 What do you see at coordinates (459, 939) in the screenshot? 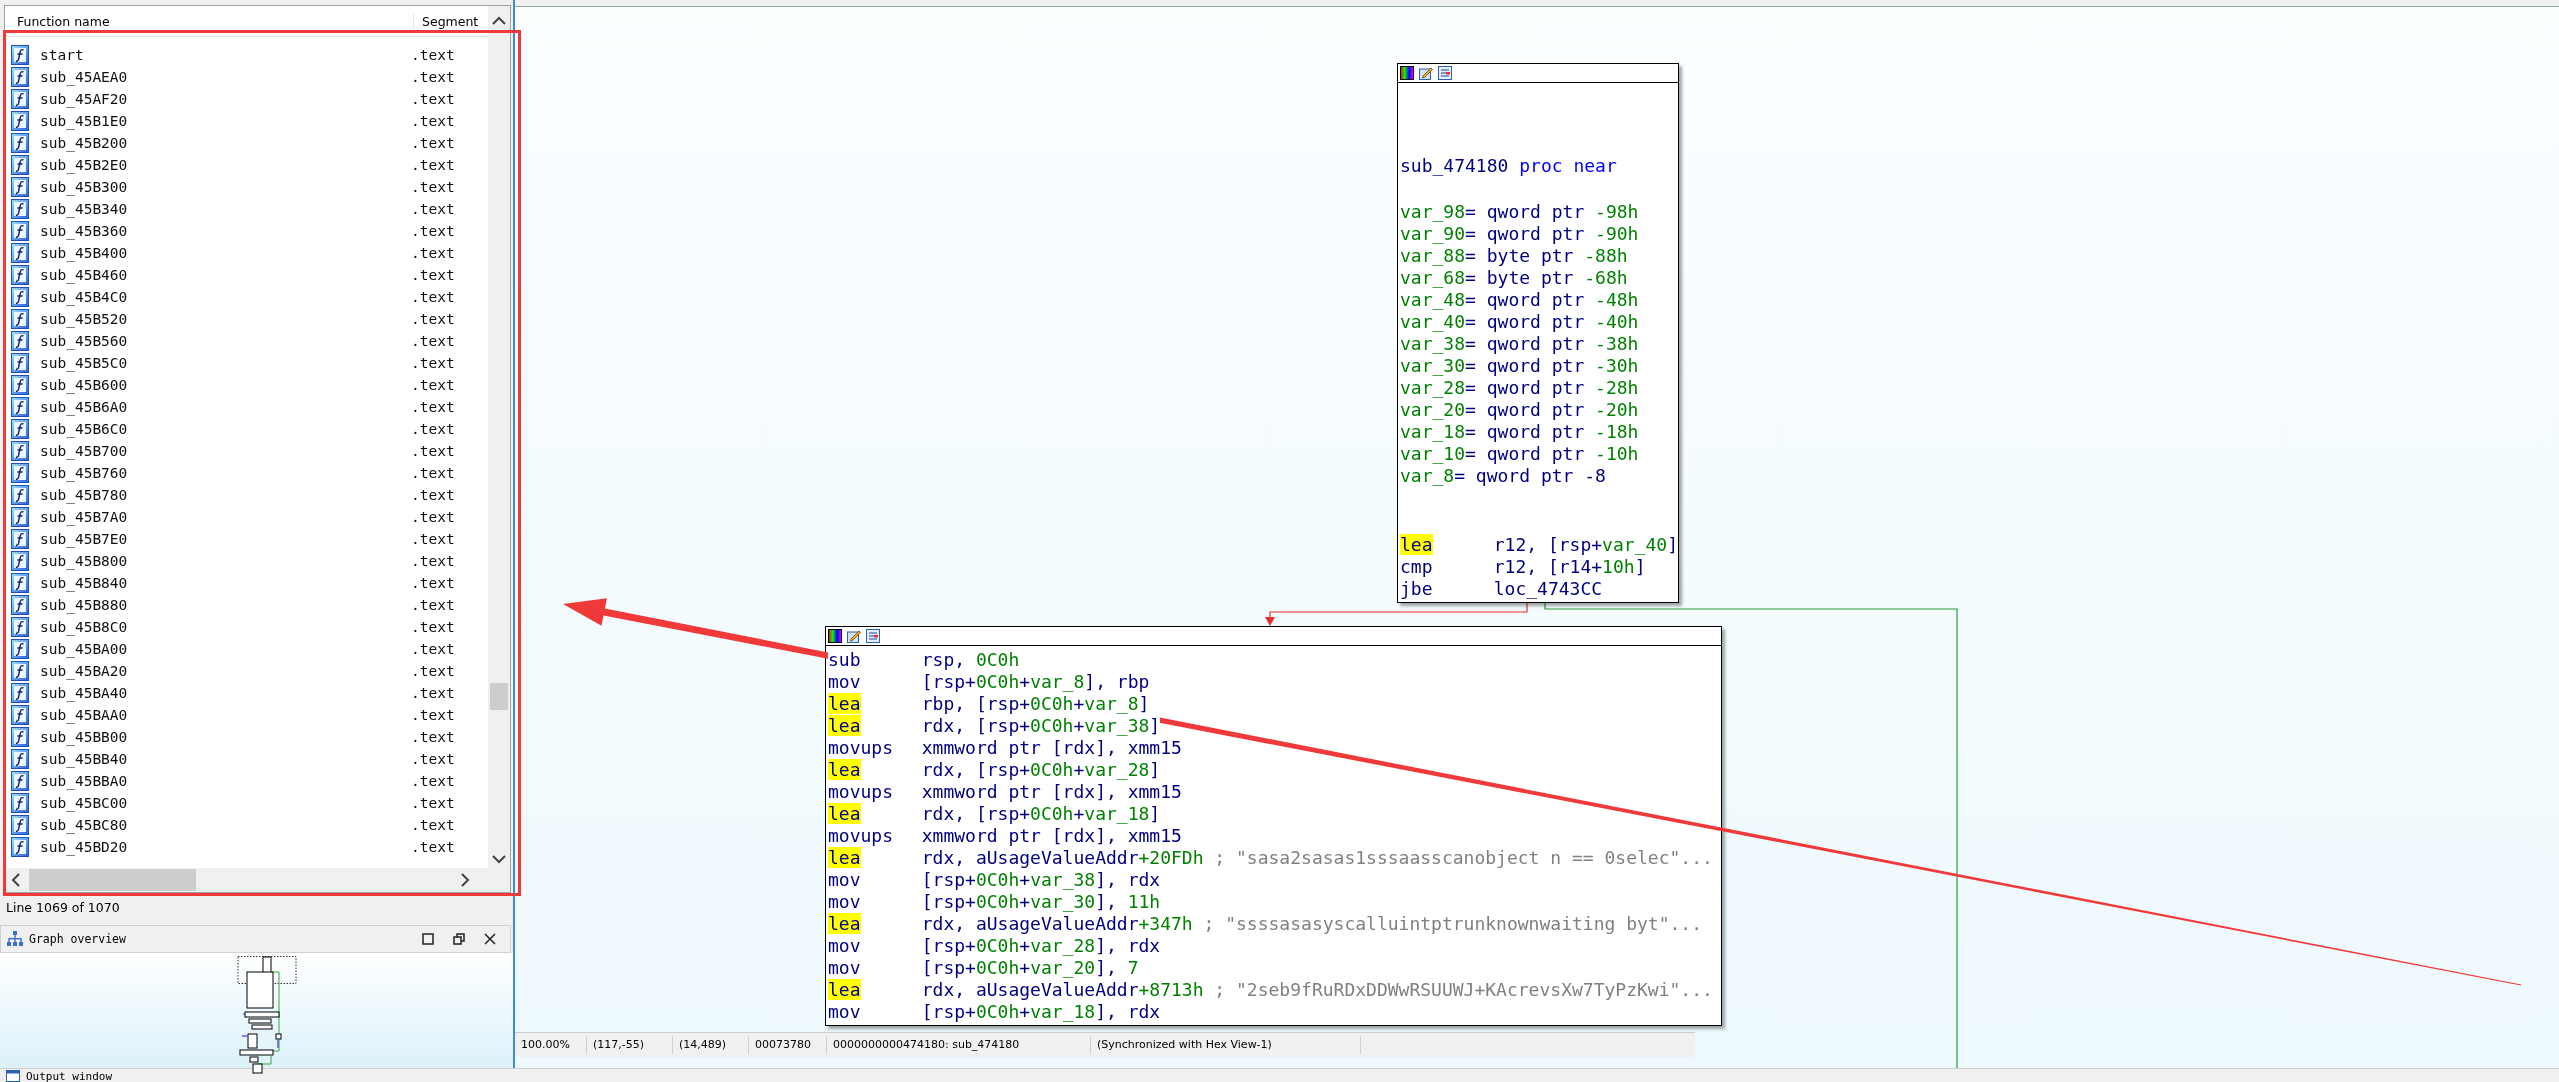
I see `restore-icon` at bounding box center [459, 939].